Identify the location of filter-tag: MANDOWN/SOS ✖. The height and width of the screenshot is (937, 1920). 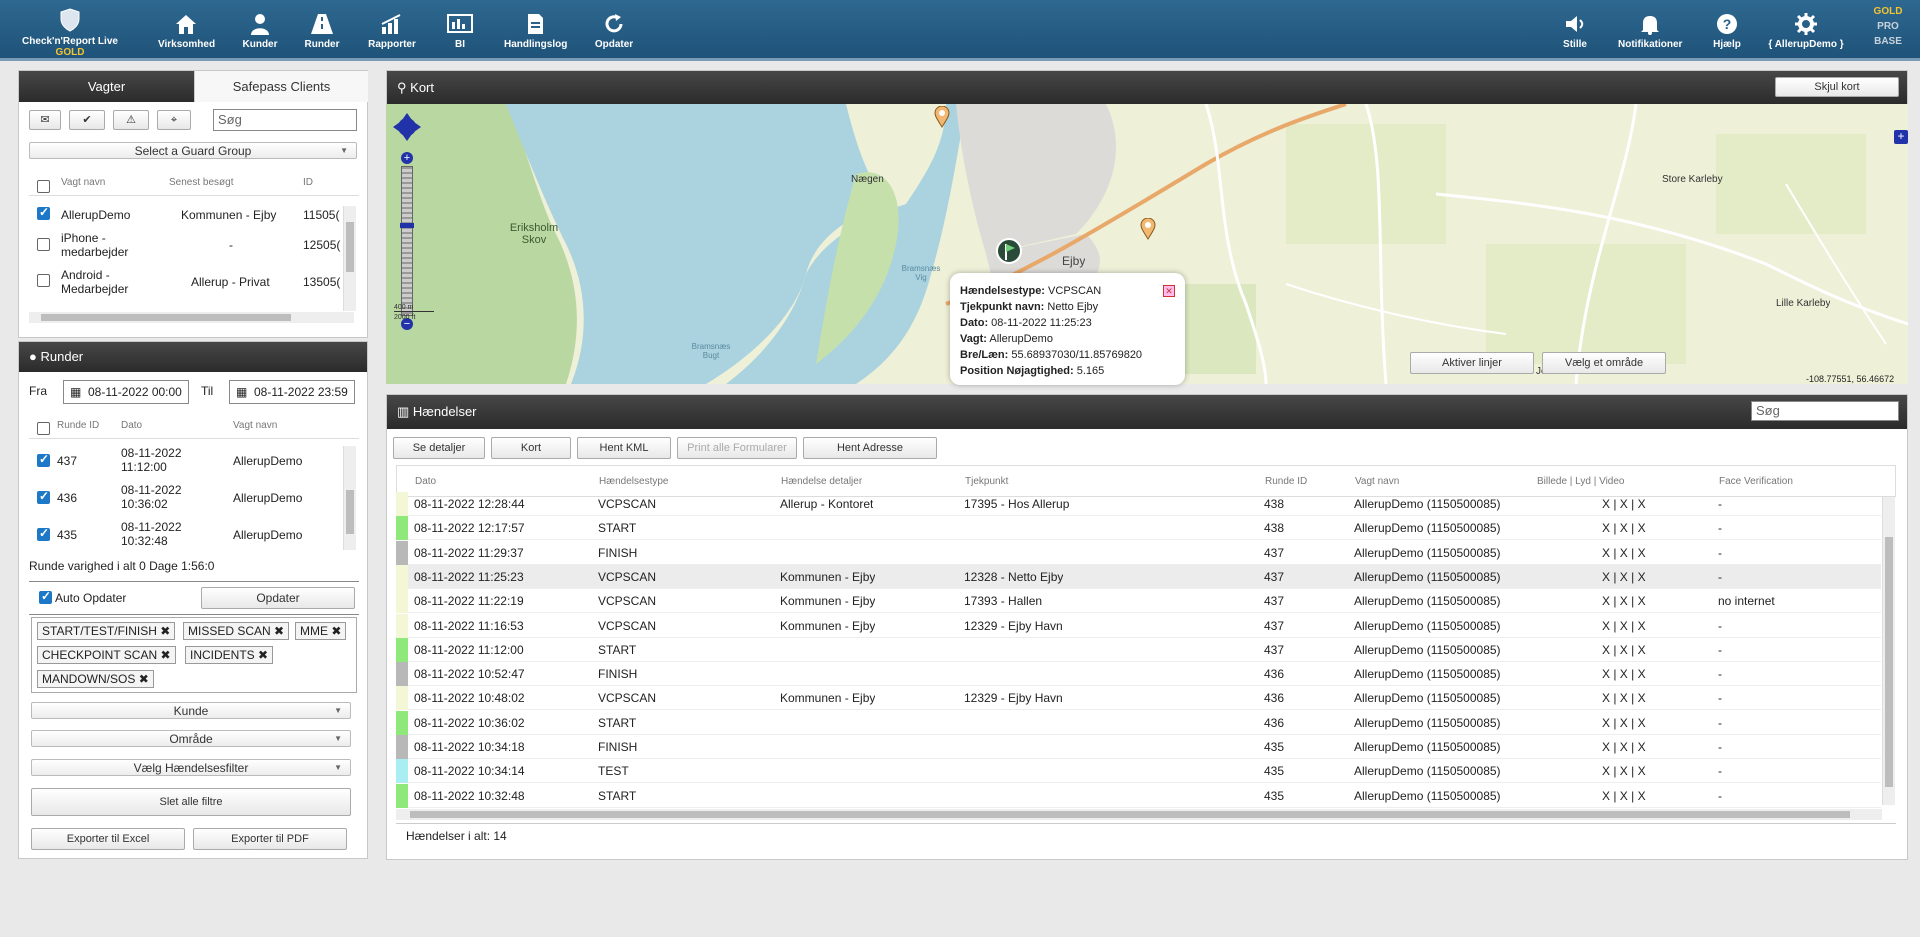
(95, 679).